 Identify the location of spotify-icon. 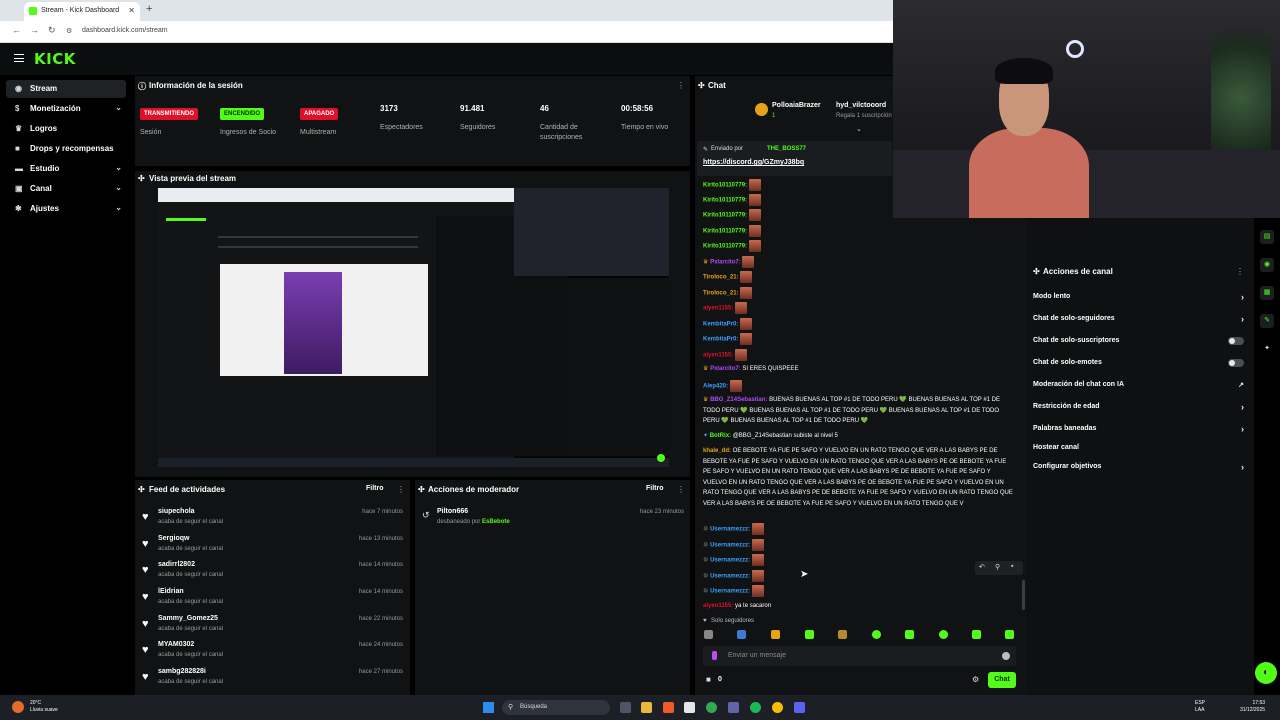
(755, 707).